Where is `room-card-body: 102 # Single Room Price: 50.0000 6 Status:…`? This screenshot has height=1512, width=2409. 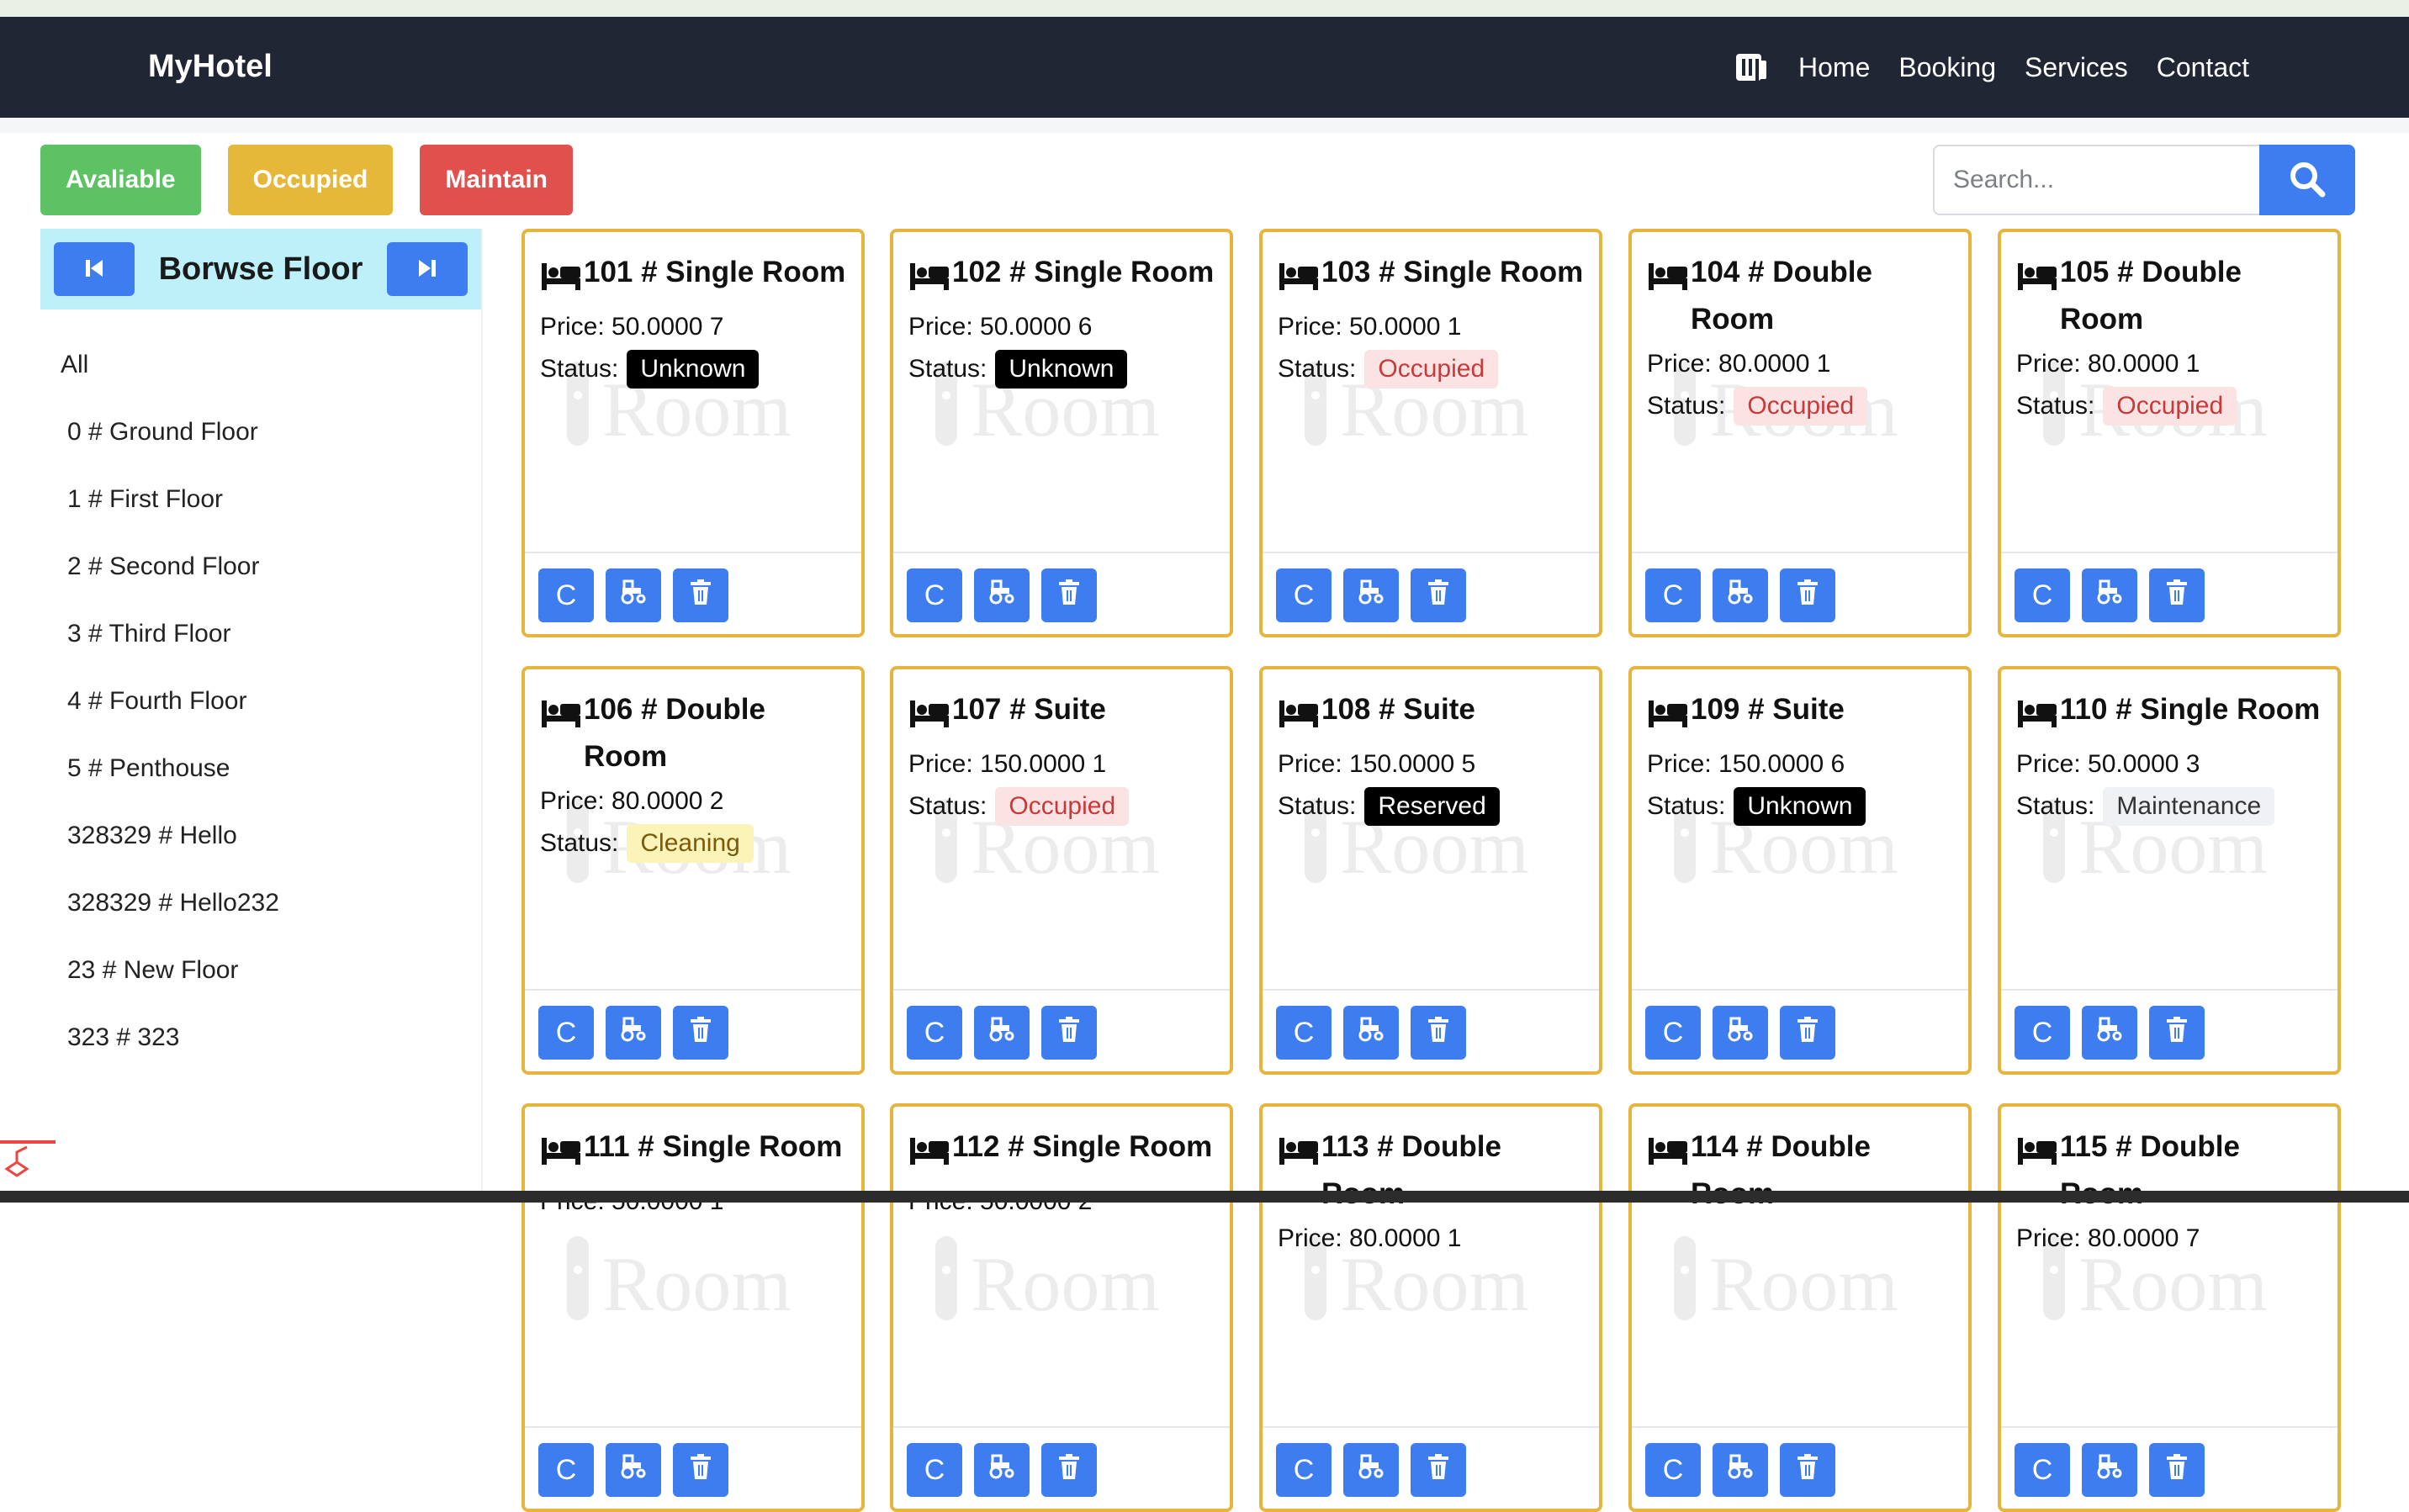 room-card-body: 102 # Single Room Price: 50.0000 6 Status:… is located at coordinates (1063, 319).